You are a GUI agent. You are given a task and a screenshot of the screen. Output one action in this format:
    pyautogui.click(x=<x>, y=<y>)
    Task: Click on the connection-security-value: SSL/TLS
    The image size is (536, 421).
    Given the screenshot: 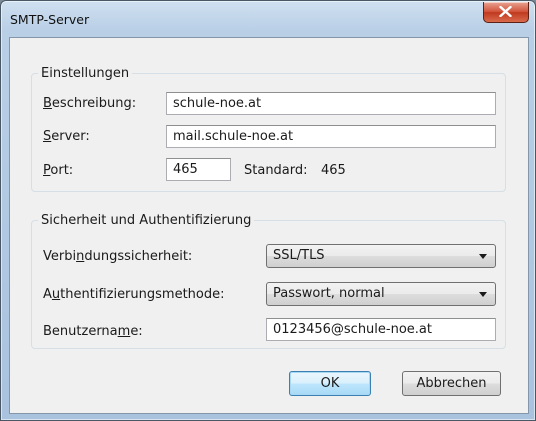 What is the action you would take?
    pyautogui.click(x=299, y=255)
    